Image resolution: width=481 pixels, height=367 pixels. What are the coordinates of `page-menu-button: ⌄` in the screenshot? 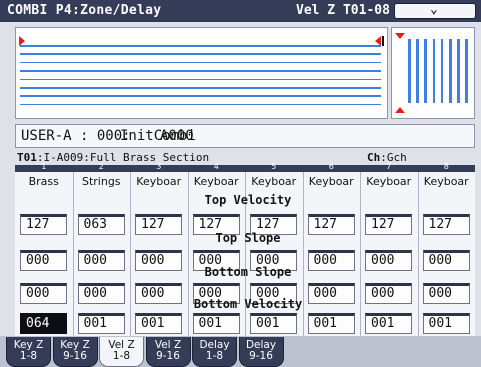 It's located at (435, 10).